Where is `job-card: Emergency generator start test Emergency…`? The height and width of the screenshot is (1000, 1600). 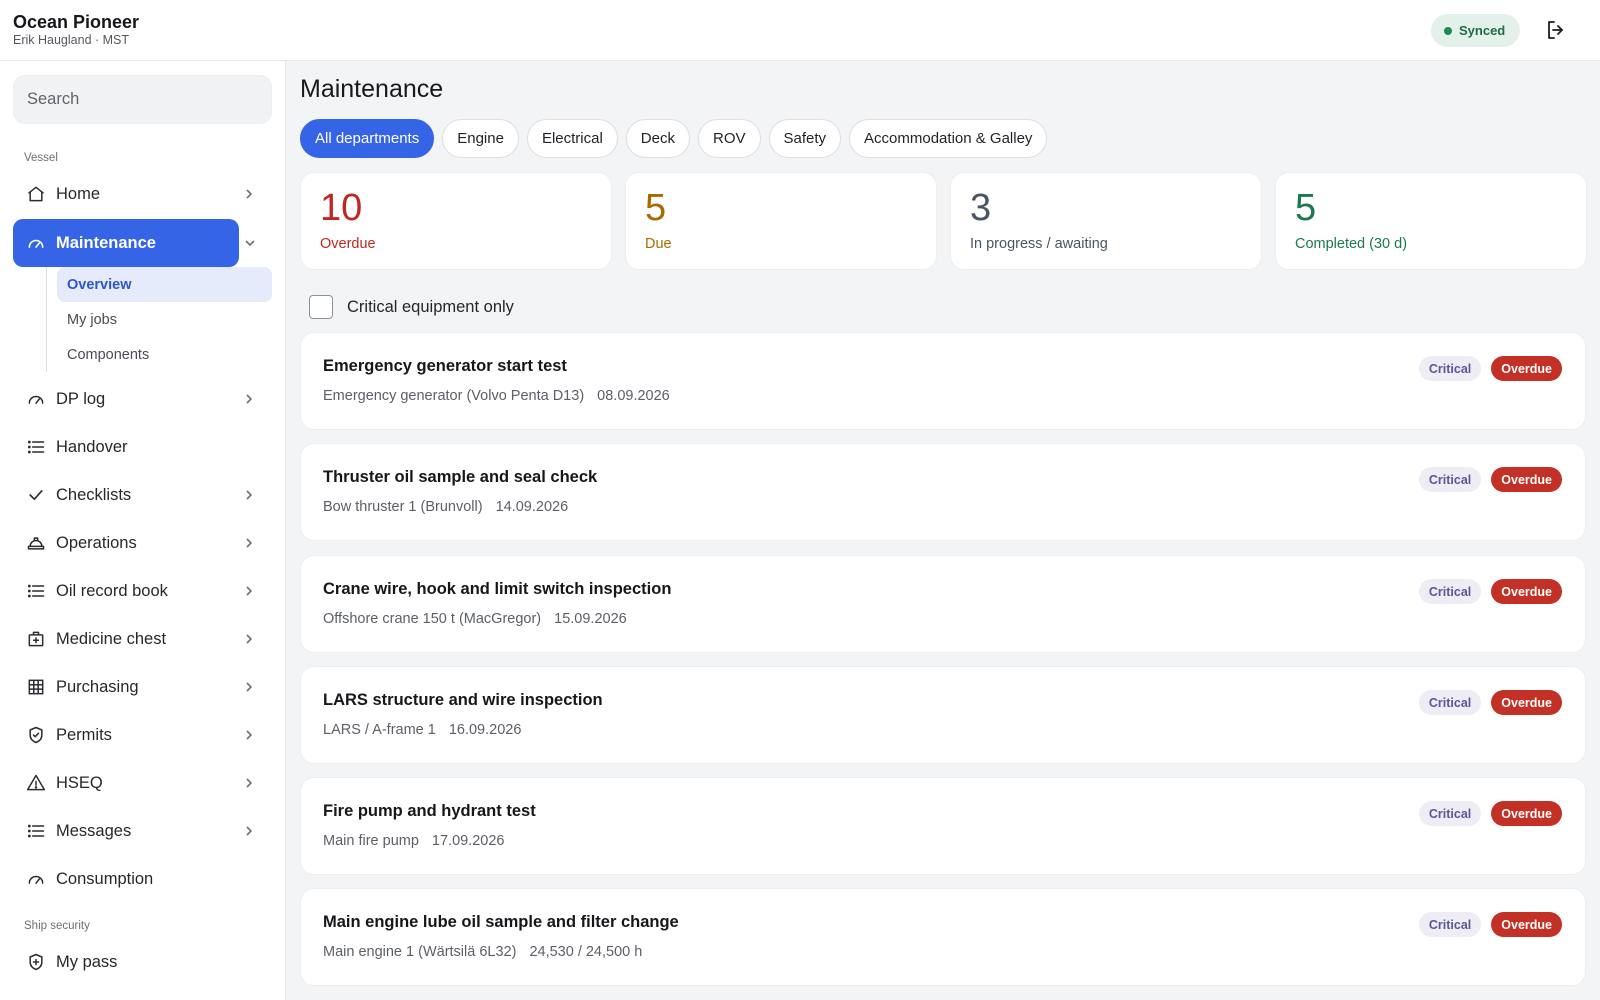
job-card: Emergency generator start test Emergency… is located at coordinates (943, 381).